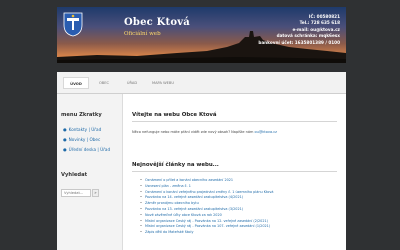  What do you see at coordinates (174, 115) in the screenshot?
I see `welcome-title: Vítejte na webu Obce Ktová` at bounding box center [174, 115].